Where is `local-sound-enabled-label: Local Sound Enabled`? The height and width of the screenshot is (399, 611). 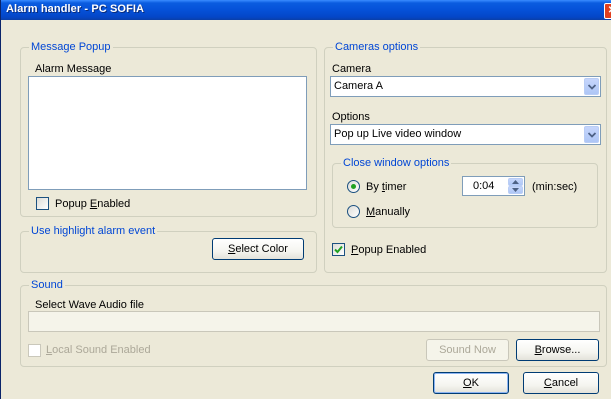 local-sound-enabled-label: Local Sound Enabled is located at coordinates (98, 350).